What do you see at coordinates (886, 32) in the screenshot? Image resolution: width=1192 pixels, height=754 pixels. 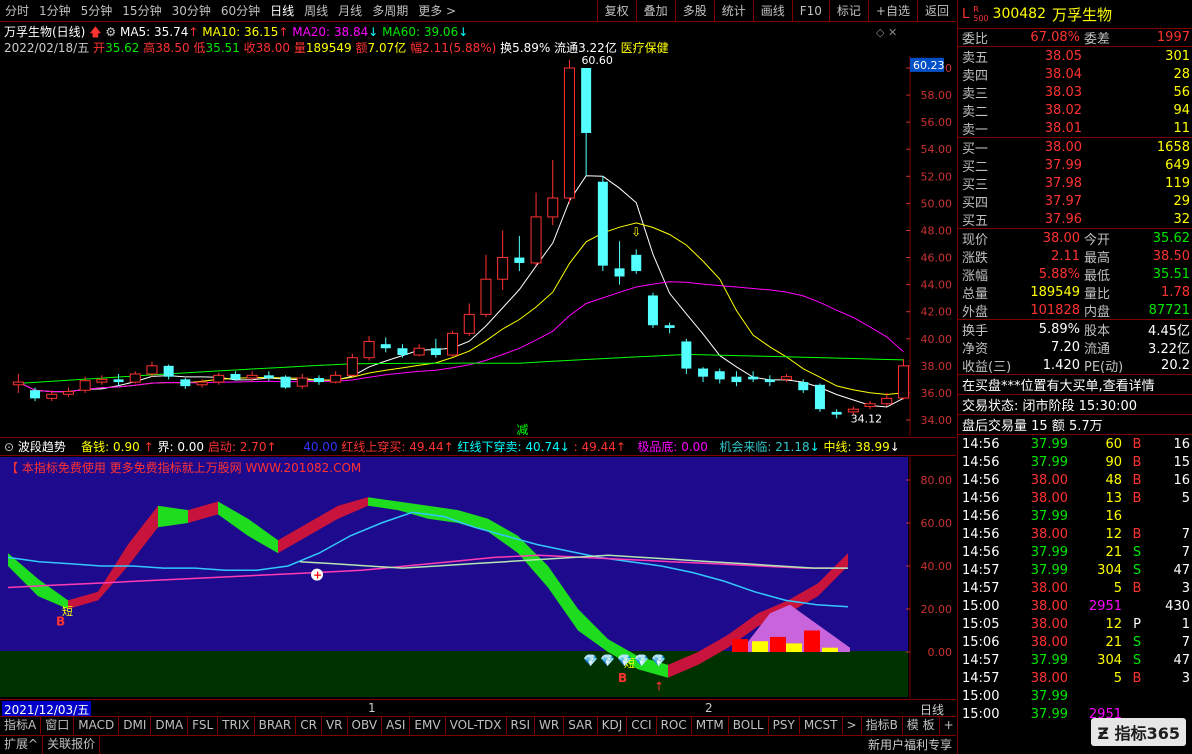 I see `chart-controls: ◇ ✕` at bounding box center [886, 32].